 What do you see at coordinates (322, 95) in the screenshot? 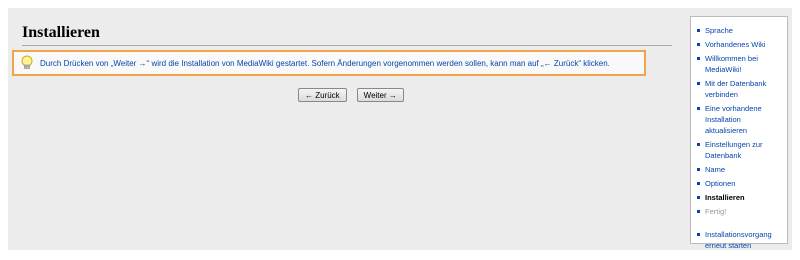
I see `back-button: ← Zurück` at bounding box center [322, 95].